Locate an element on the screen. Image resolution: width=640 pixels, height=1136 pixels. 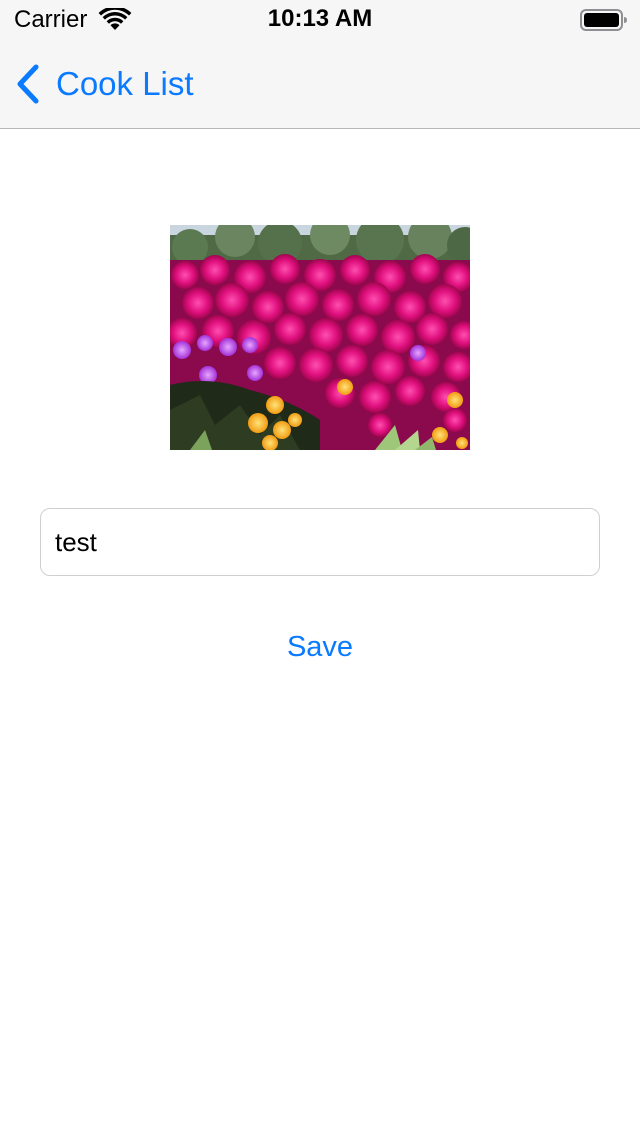
name-input is located at coordinates (320, 542).